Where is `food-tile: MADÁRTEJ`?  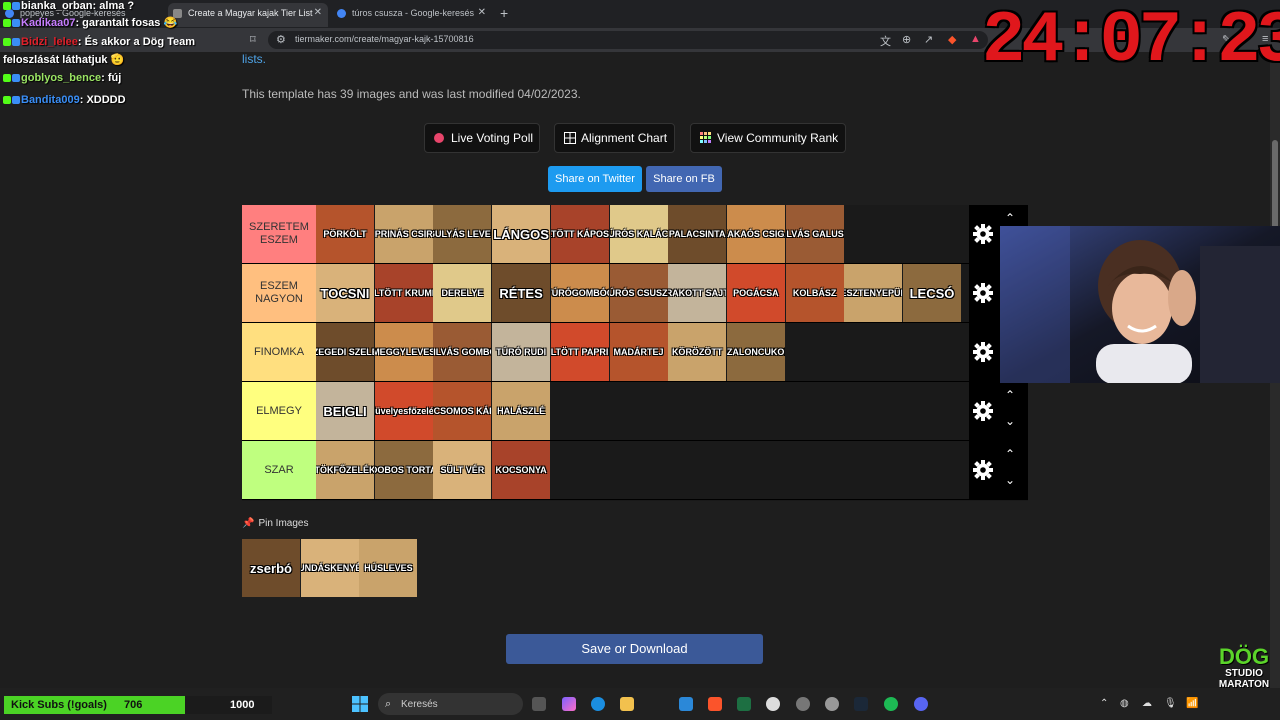 food-tile: MADÁRTEJ is located at coordinates (638, 352).